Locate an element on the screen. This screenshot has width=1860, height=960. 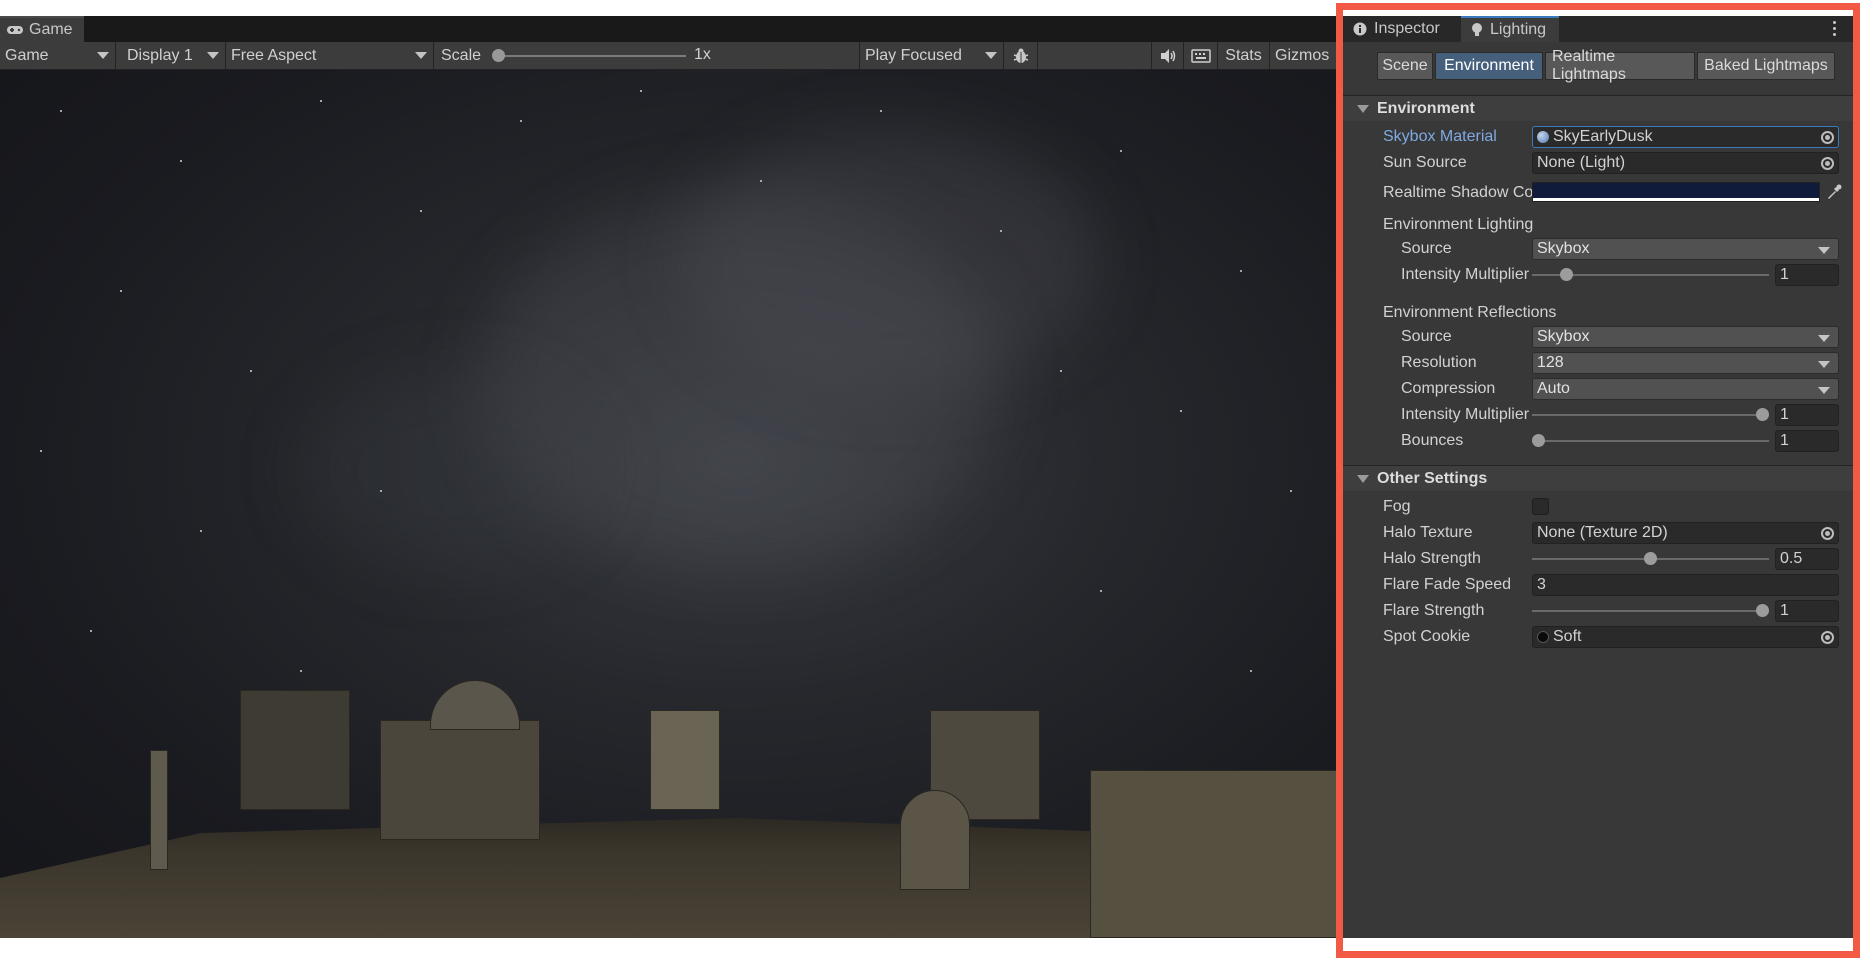
dome is located at coordinates (475, 705).